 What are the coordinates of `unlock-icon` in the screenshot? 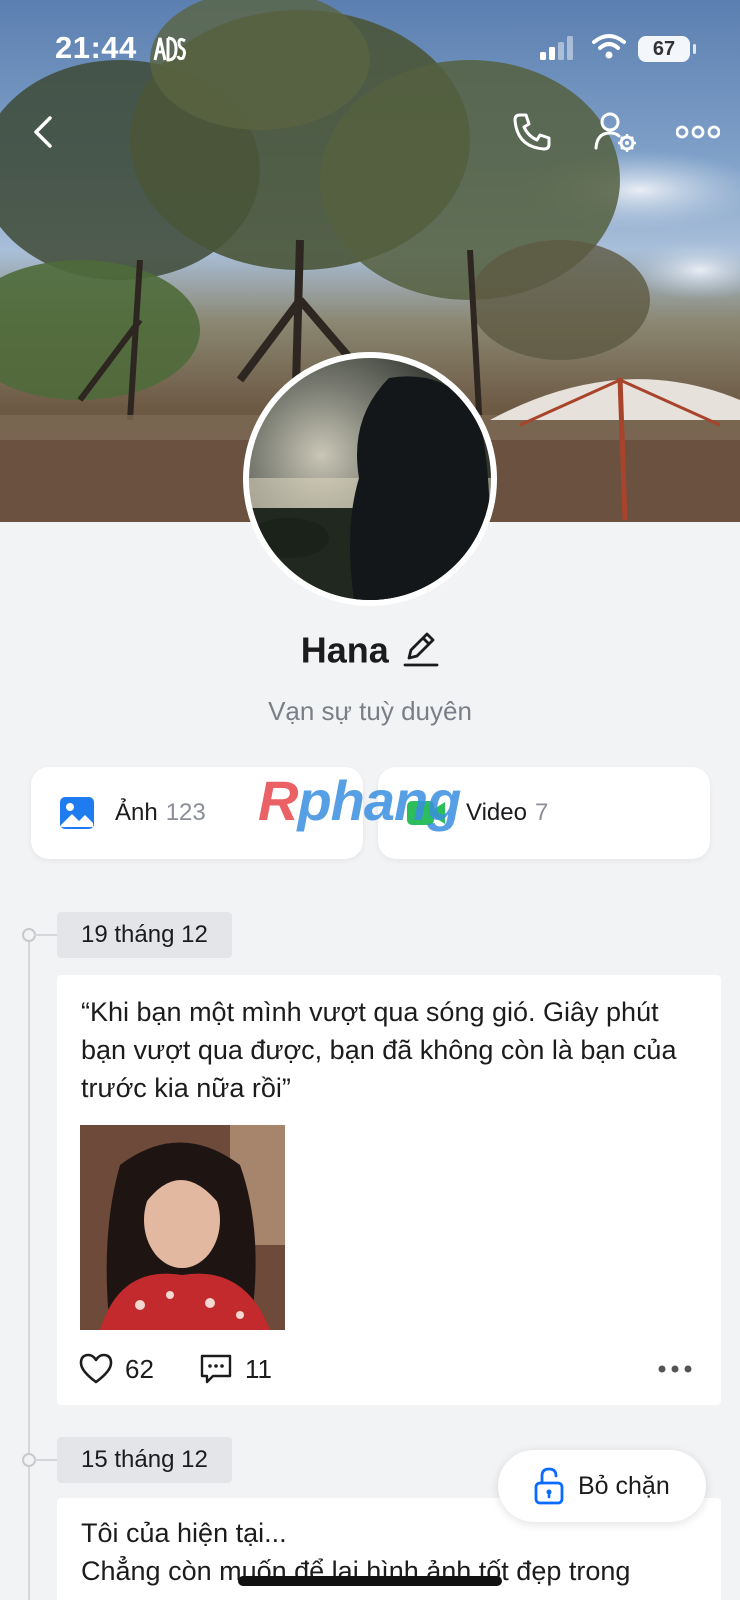 It's located at (549, 1486).